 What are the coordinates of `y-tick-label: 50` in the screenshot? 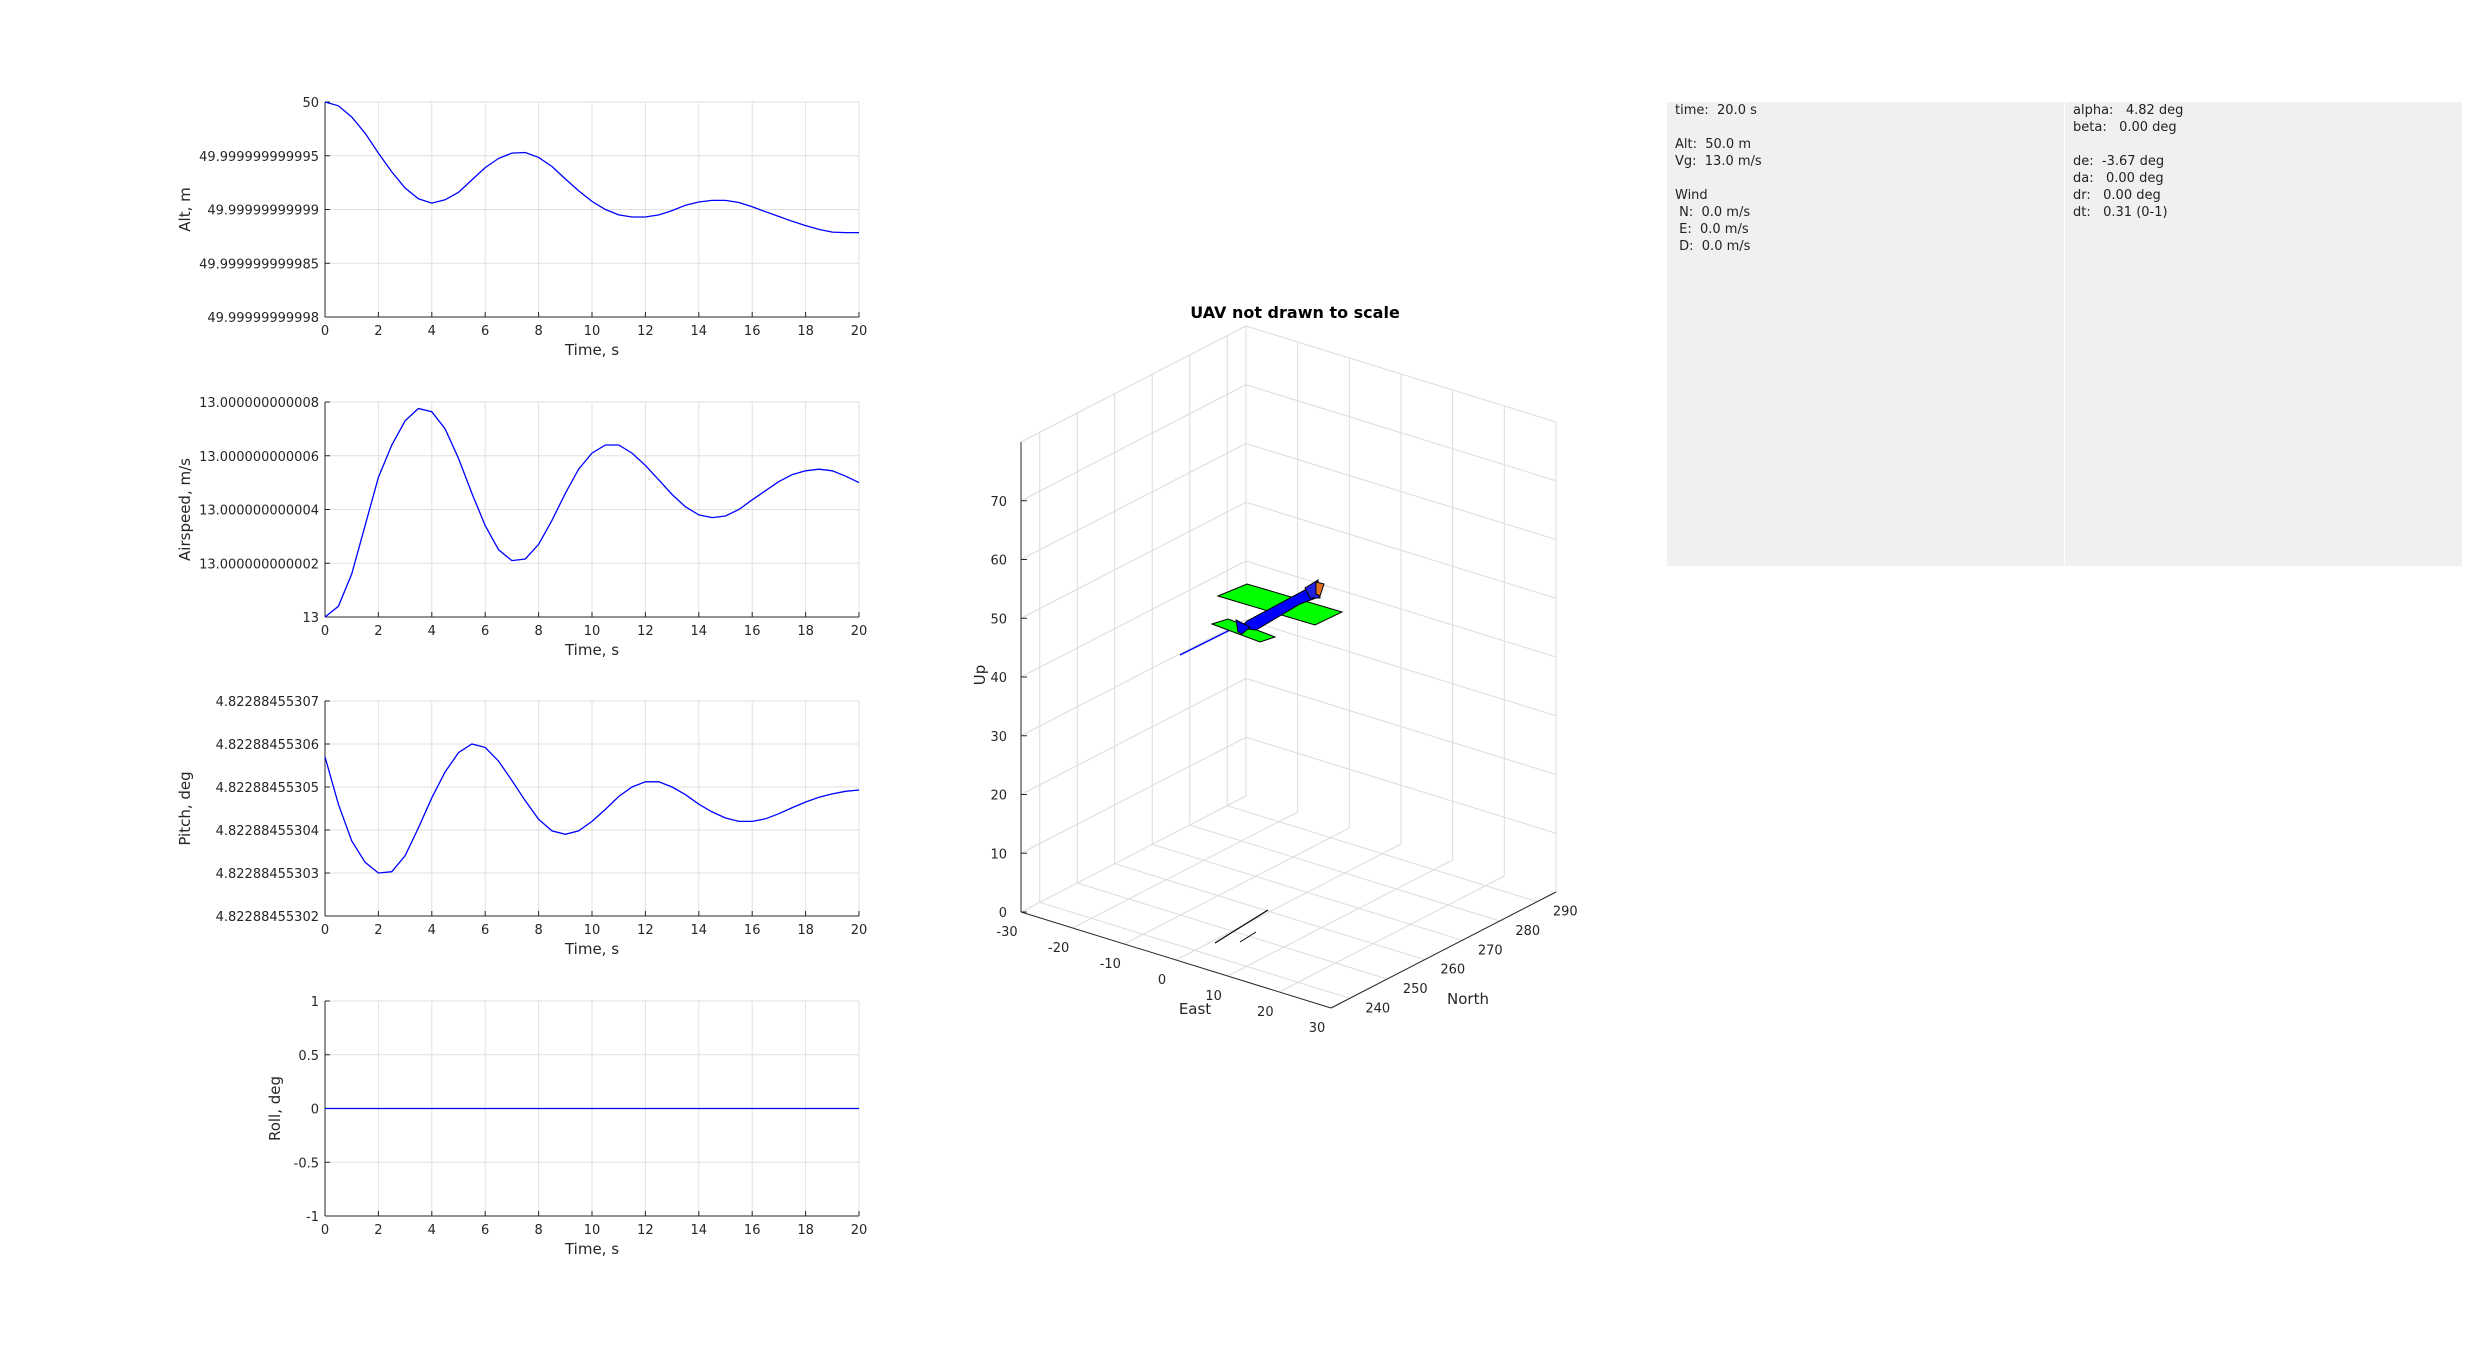 It's located at (310, 103).